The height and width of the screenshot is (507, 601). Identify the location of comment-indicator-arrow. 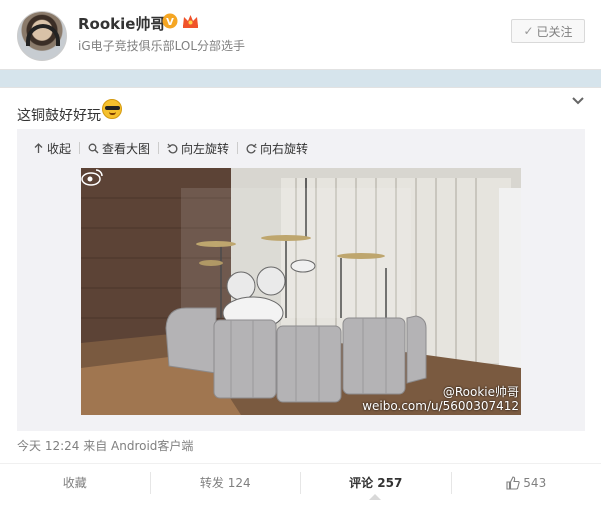
(375, 497).